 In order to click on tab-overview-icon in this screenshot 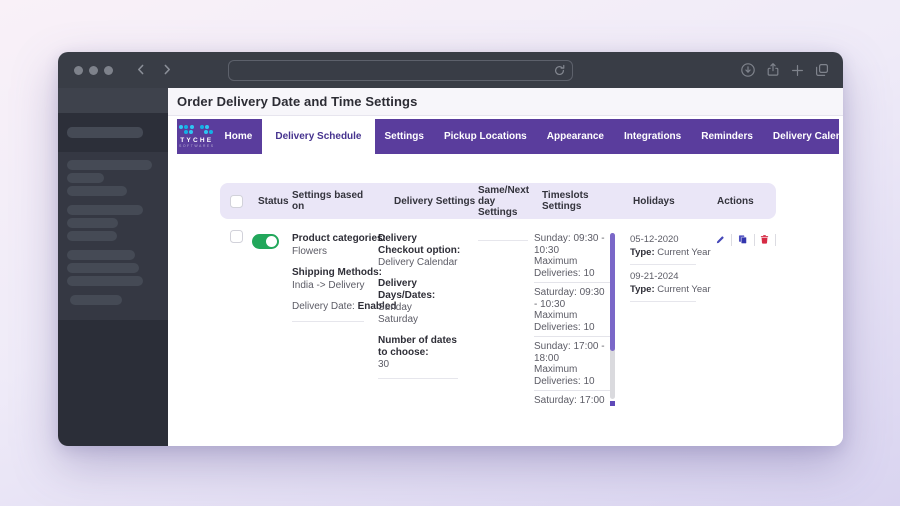, I will do `click(822, 70)`.